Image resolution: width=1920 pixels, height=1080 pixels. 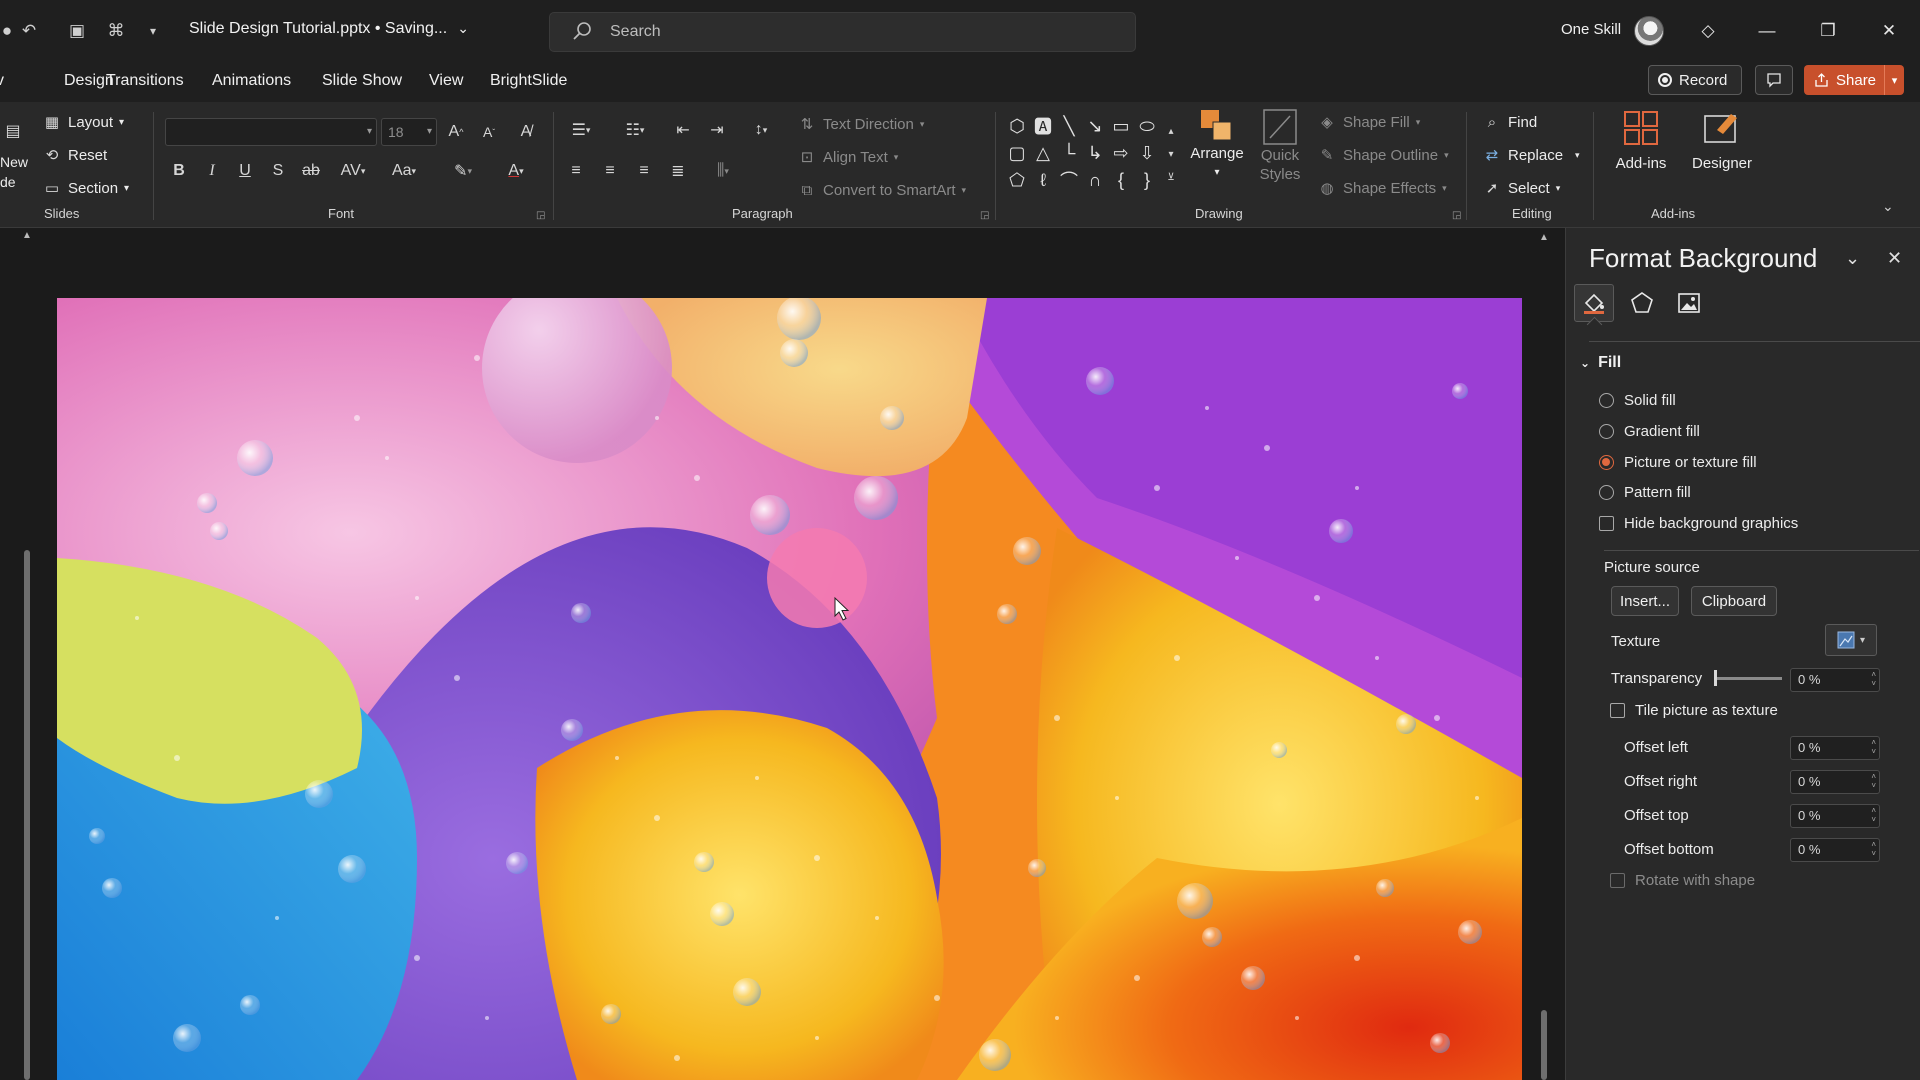 What do you see at coordinates (1617, 710) in the screenshot?
I see `checkbox-tile-picture` at bounding box center [1617, 710].